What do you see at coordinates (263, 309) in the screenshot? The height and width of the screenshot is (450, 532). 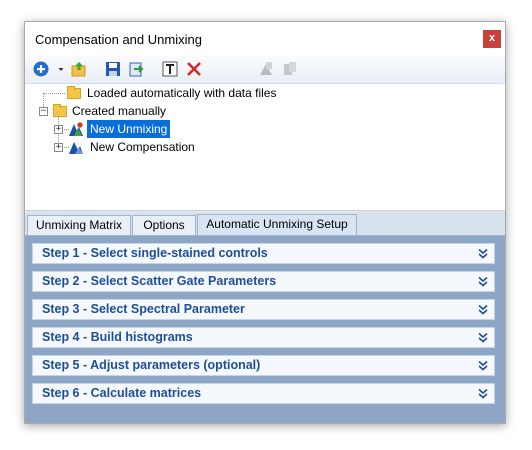 I see `step-3-header: Step 3 - Select Spectral Parameter` at bounding box center [263, 309].